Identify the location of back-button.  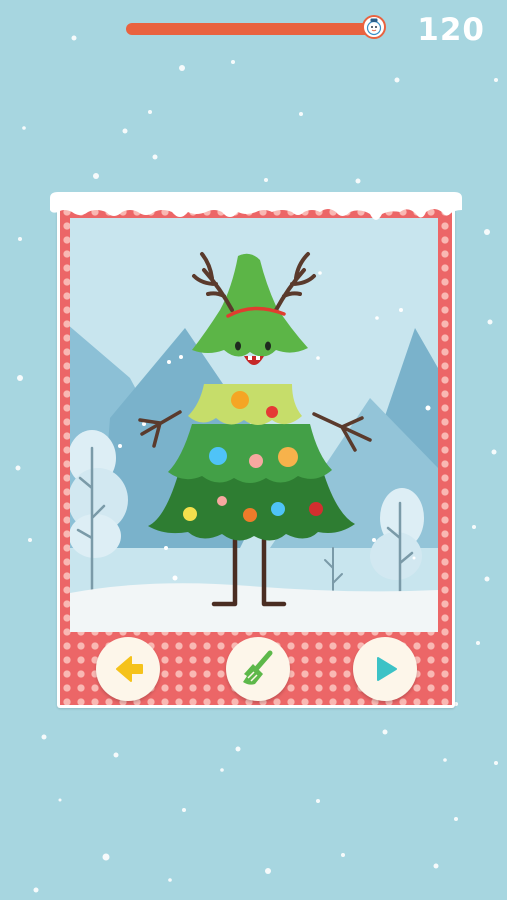
(128, 669).